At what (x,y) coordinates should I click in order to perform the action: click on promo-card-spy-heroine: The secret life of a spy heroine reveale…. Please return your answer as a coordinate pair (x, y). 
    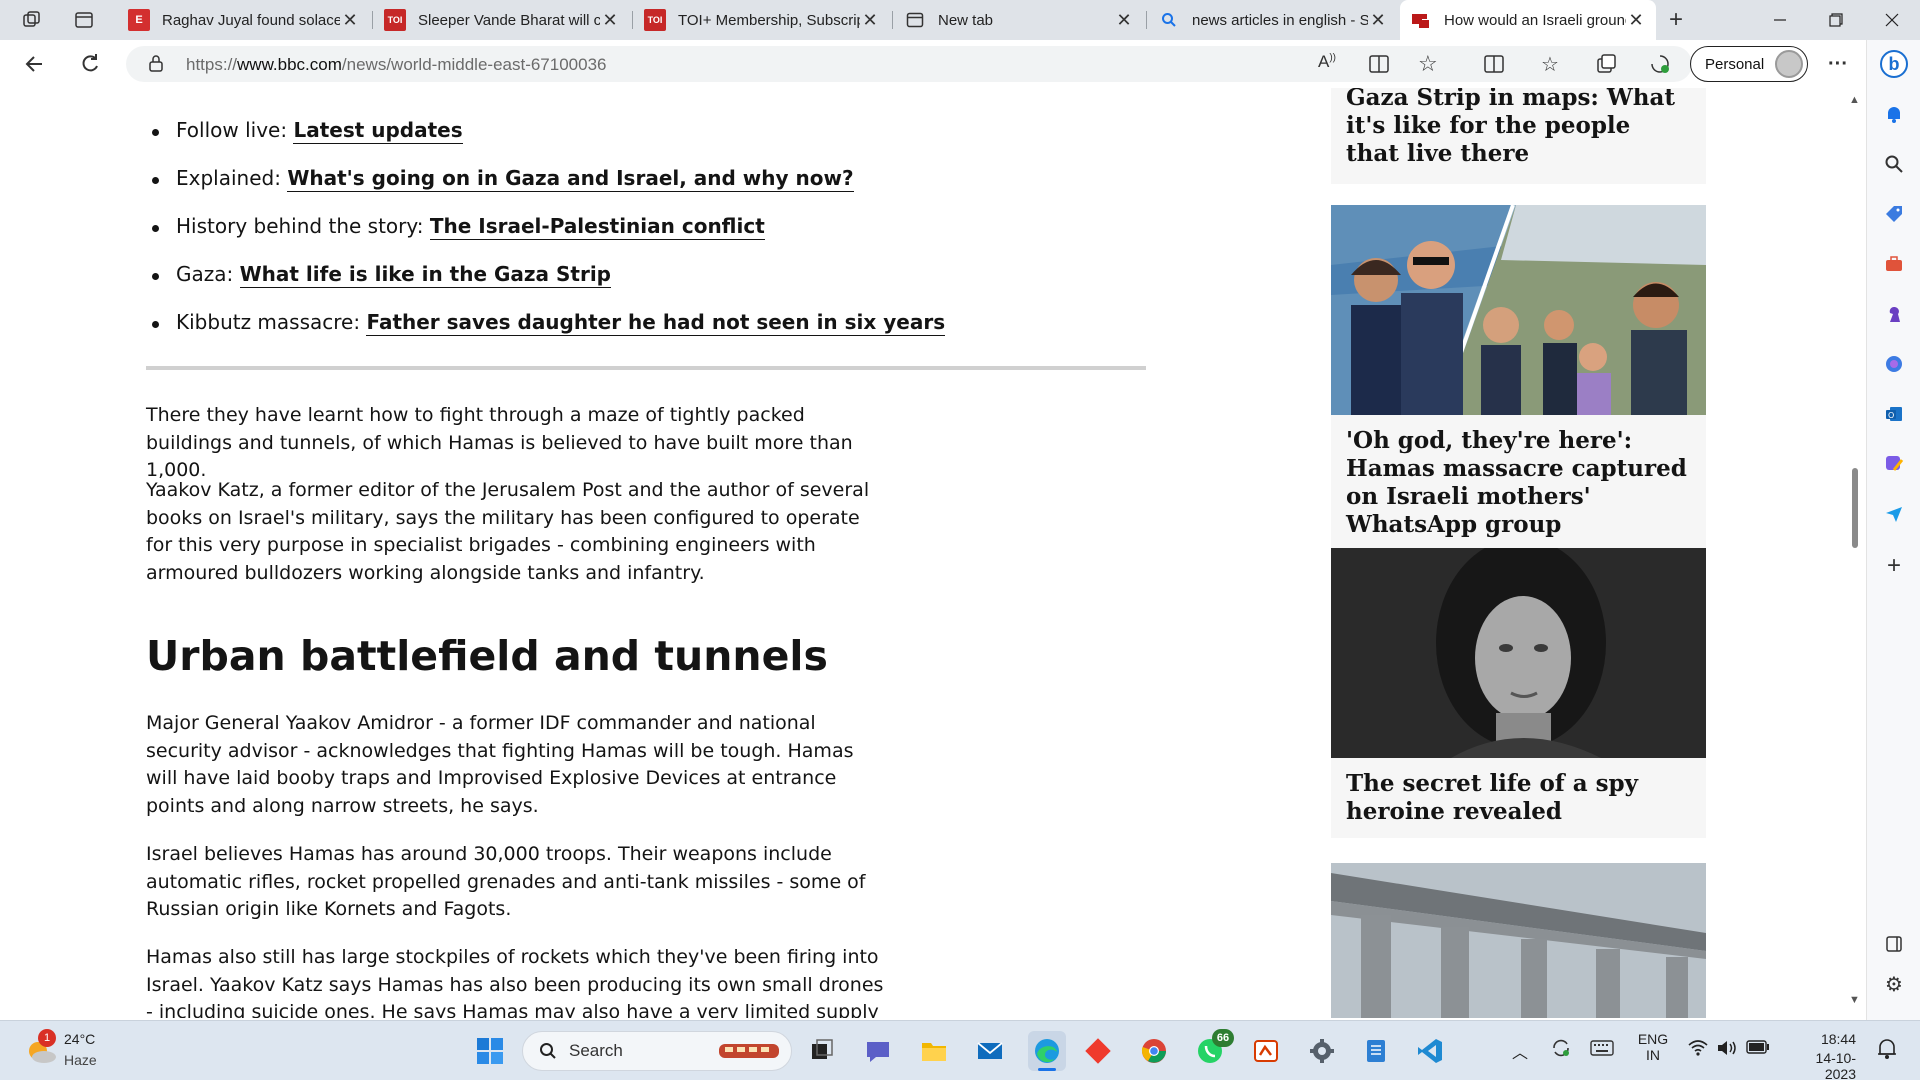
    Looking at the image, I should click on (1518, 693).